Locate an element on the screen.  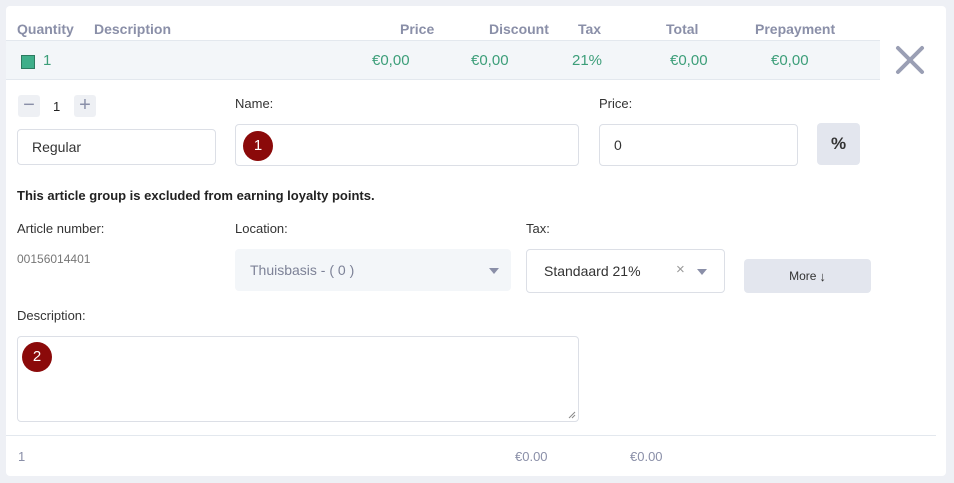
article-color-swatch is located at coordinates (28, 62).